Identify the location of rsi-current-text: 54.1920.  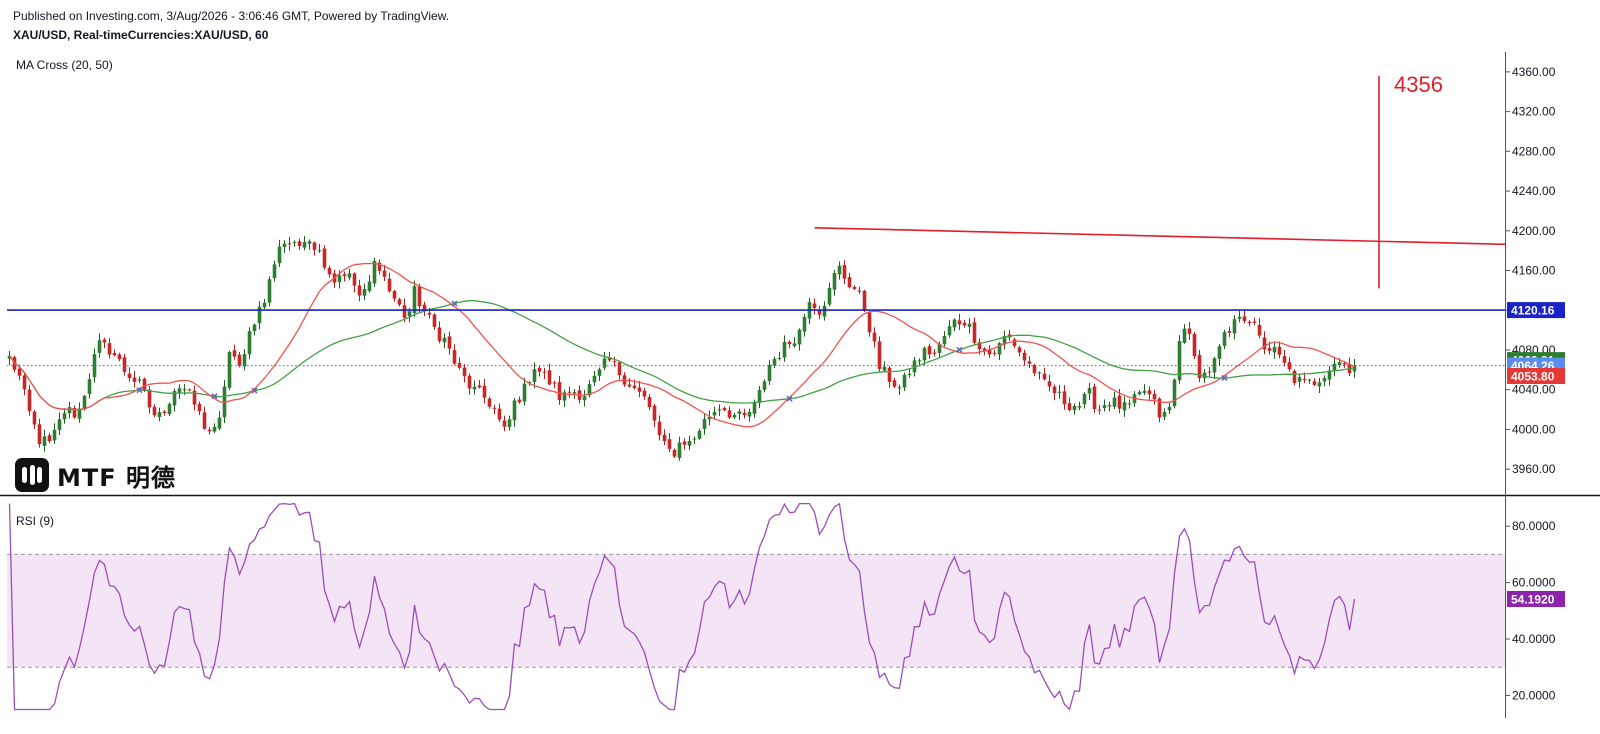
(1533, 599).